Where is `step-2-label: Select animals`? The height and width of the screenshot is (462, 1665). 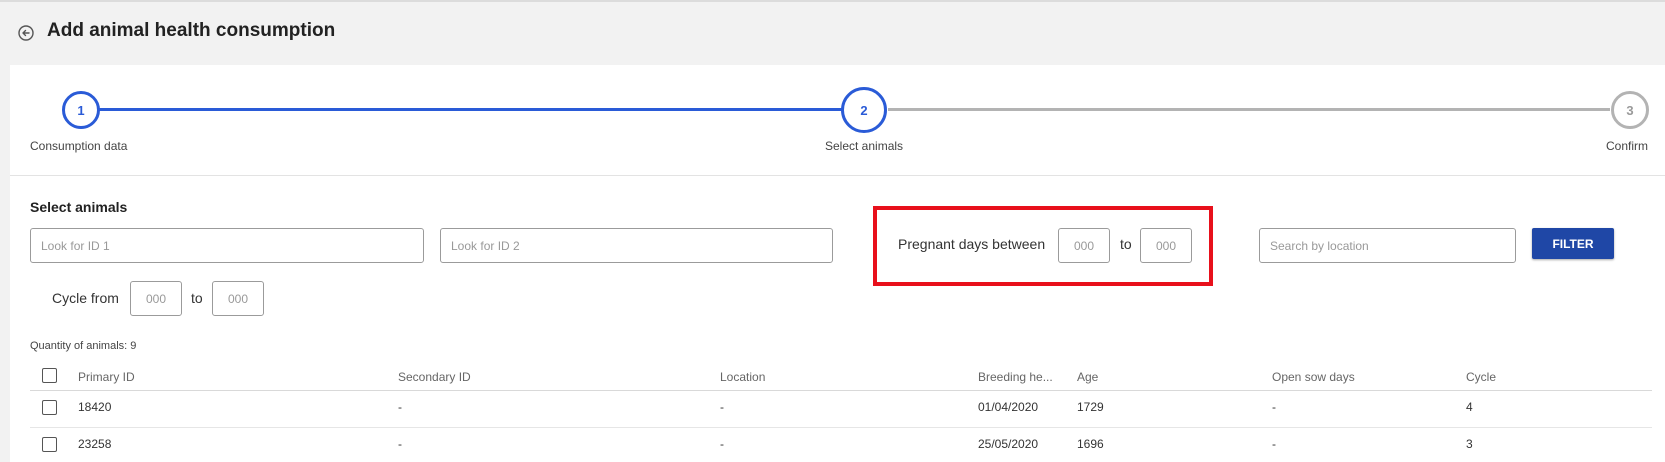
step-2-label: Select animals is located at coordinates (864, 146).